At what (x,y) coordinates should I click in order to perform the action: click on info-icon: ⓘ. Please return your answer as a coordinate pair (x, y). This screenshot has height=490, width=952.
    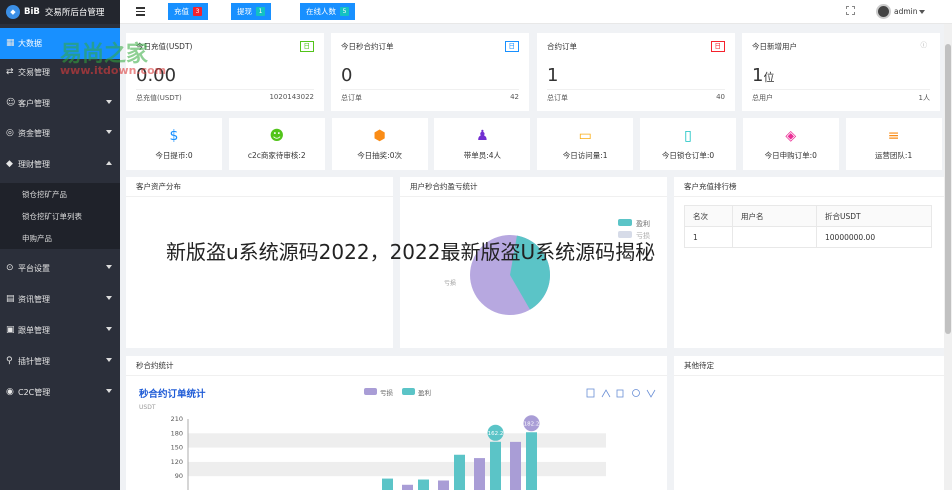
    Looking at the image, I should click on (924, 45).